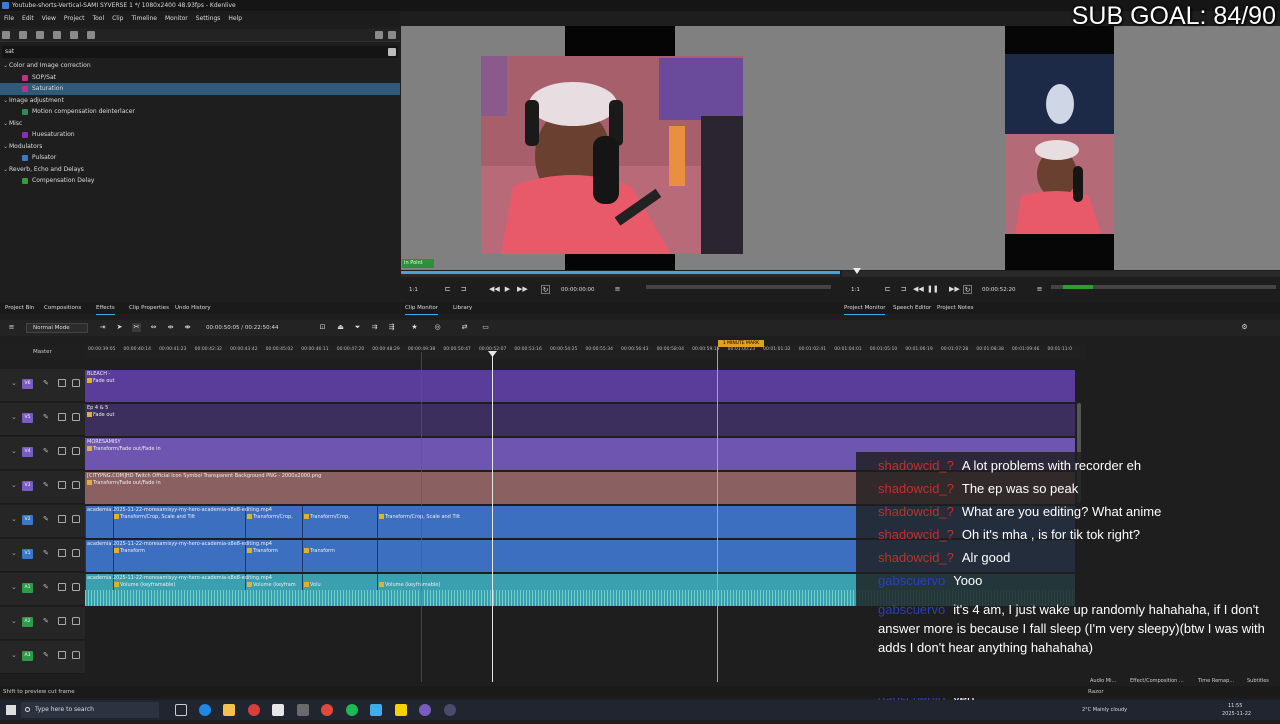 This screenshot has width=1280, height=724. What do you see at coordinates (91, 35) in the screenshot?
I see `download-icon` at bounding box center [91, 35].